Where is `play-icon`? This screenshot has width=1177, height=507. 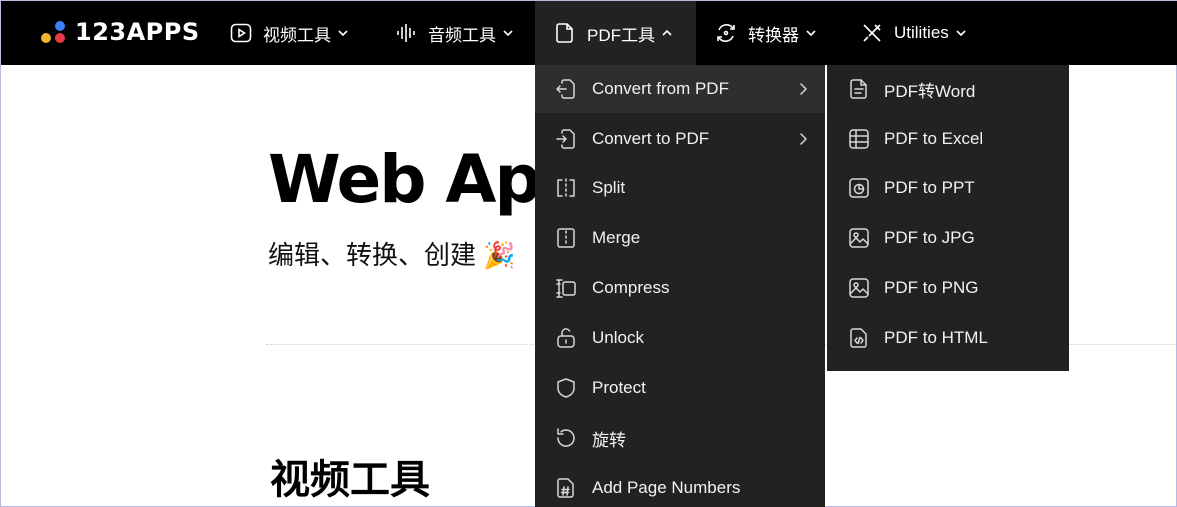 play-icon is located at coordinates (241, 33).